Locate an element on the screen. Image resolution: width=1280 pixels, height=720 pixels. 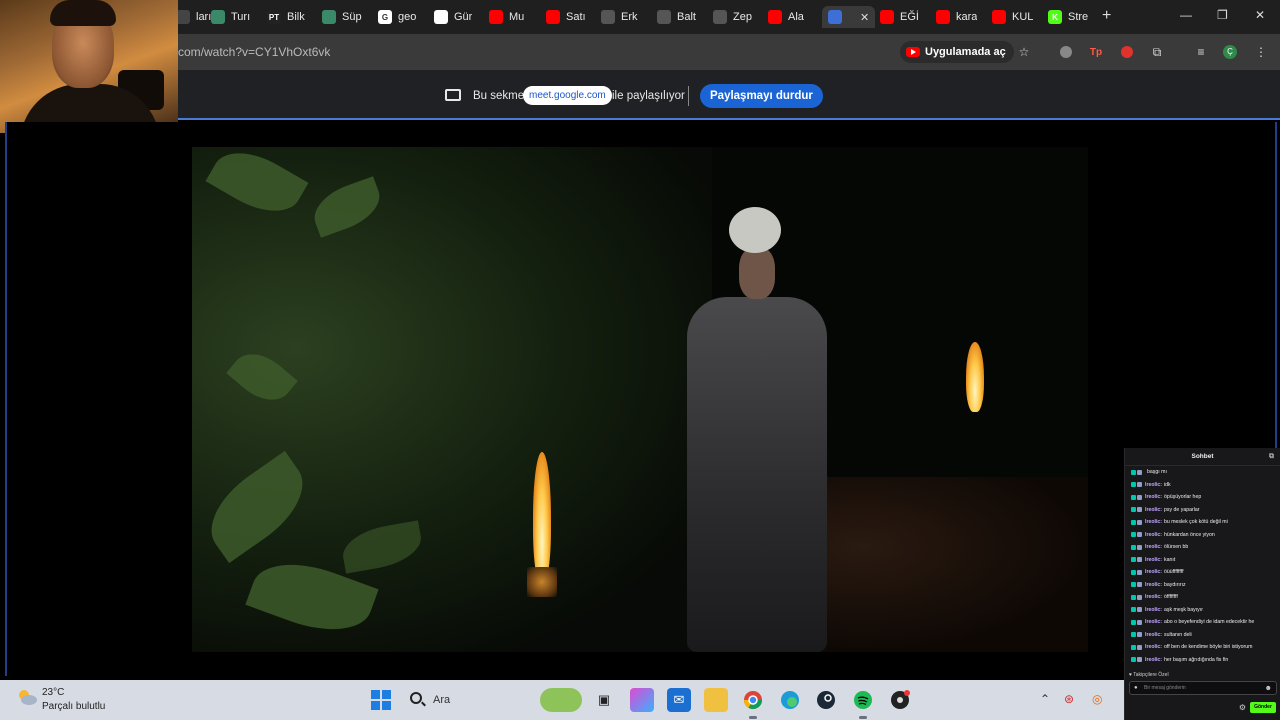
chat-send-button: Gönder is located at coordinates (1263, 707).